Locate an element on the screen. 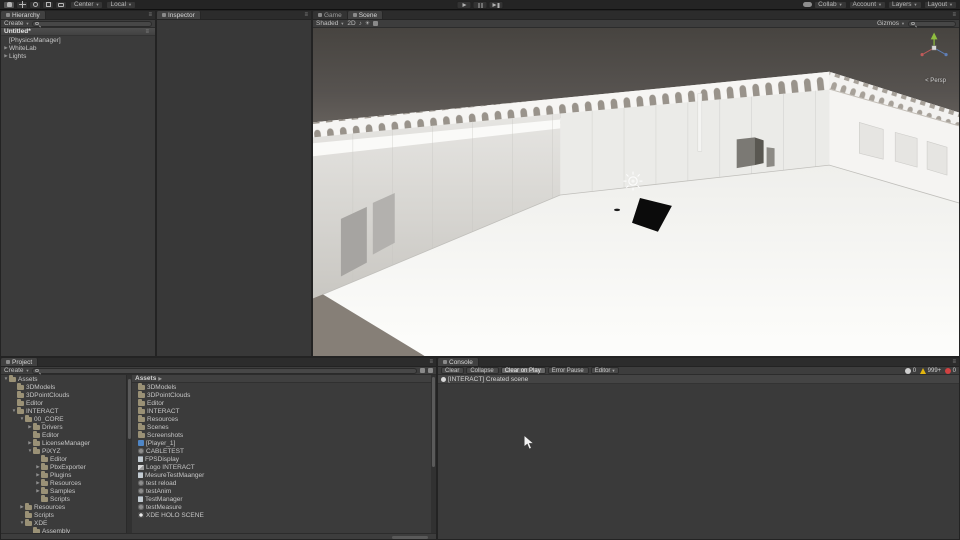  asset-item: [Player_1] is located at coordinates (281, 443).